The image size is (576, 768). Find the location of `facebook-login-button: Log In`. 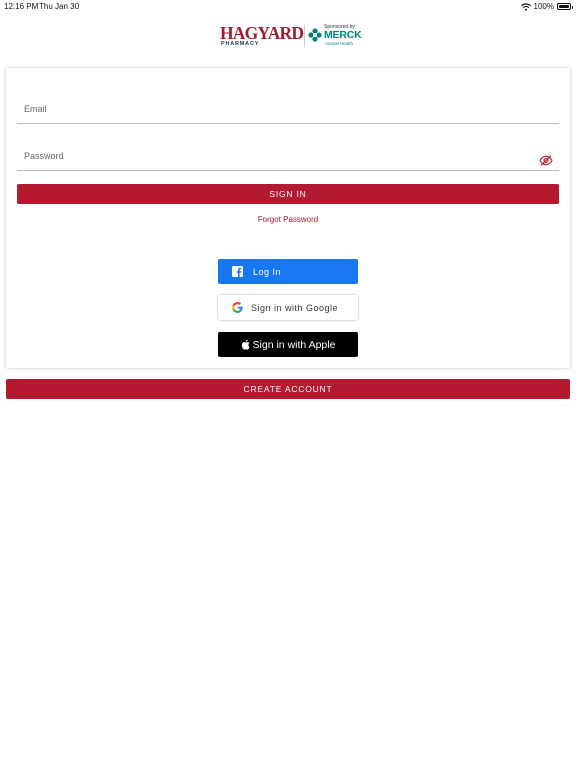

facebook-login-button: Log In is located at coordinates (288, 271).